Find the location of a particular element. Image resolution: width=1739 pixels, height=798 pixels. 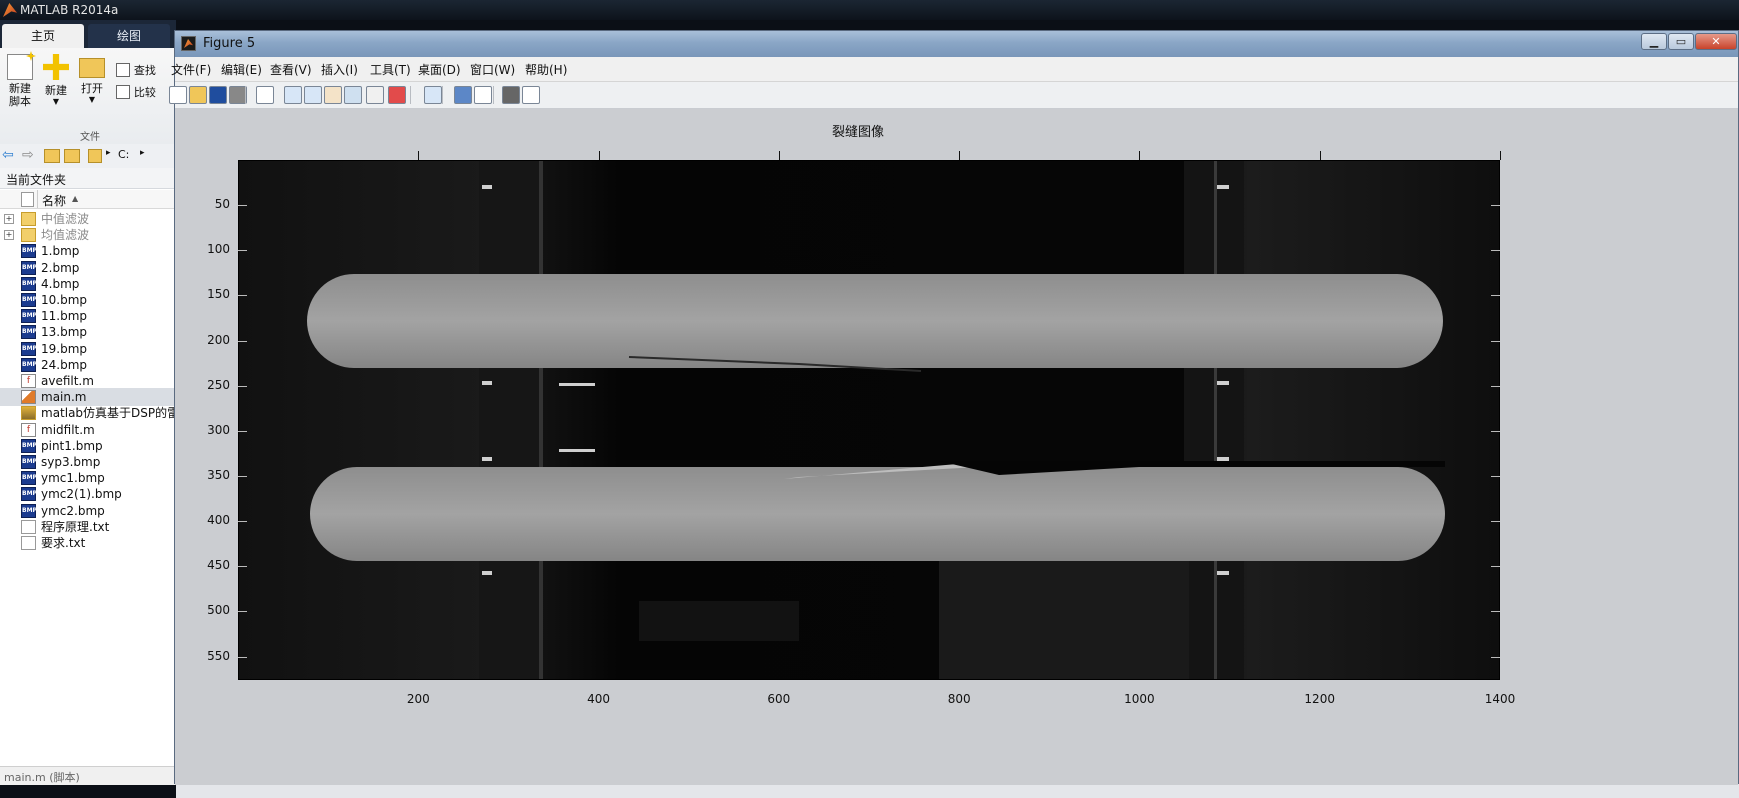

tab-plots: 绘图 is located at coordinates (129, 36).